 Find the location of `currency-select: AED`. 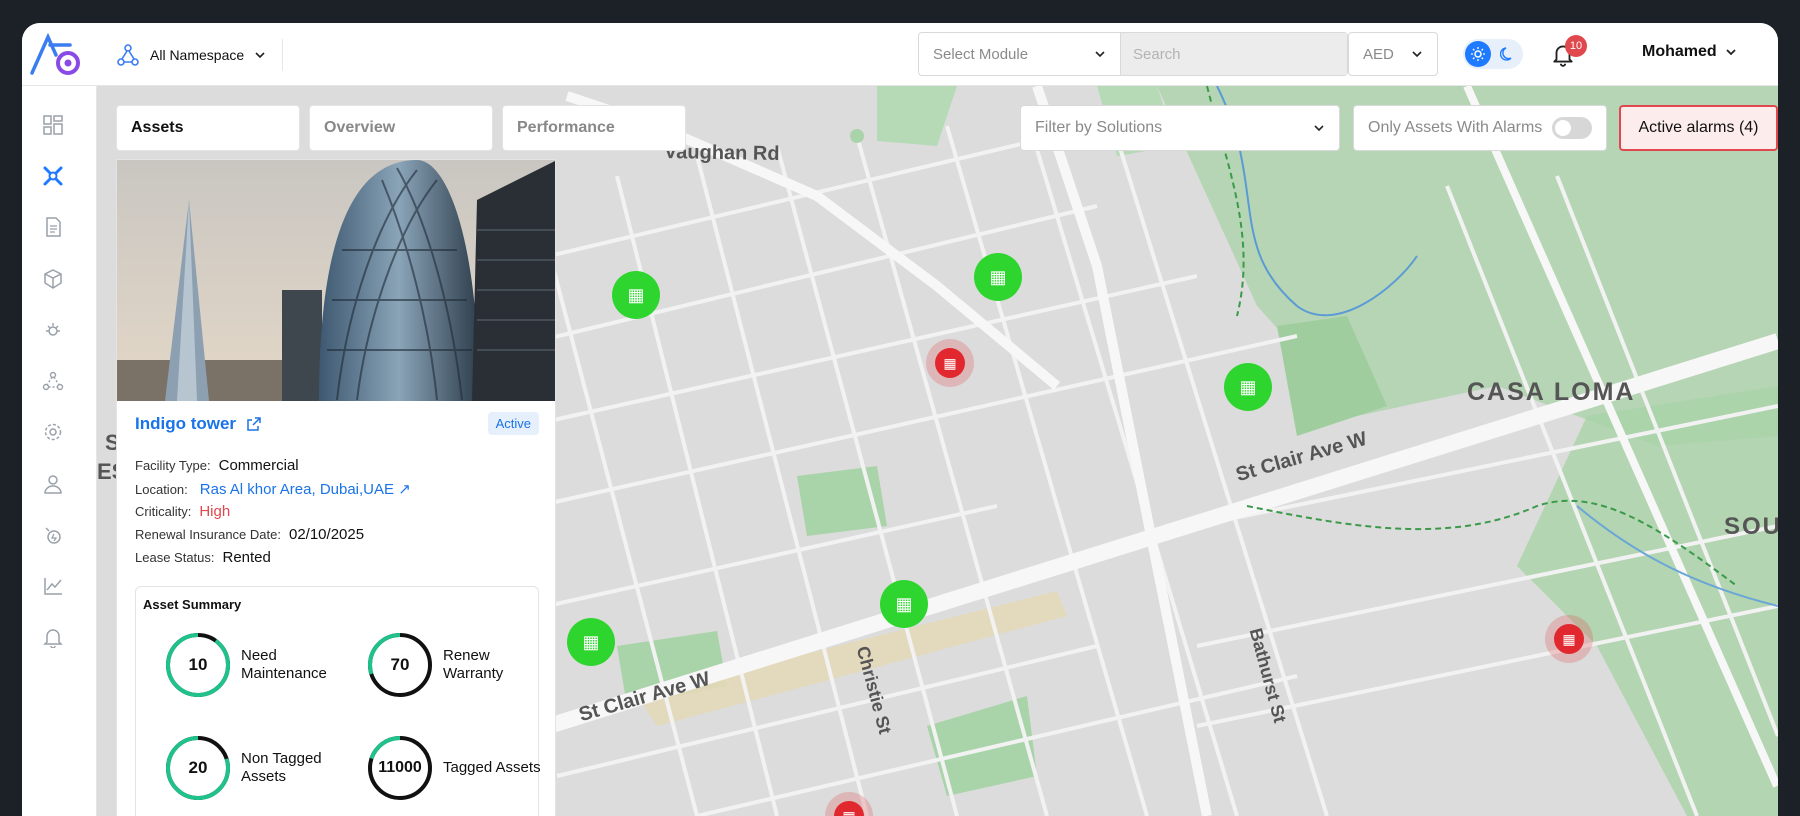

currency-select: AED is located at coordinates (1393, 54).